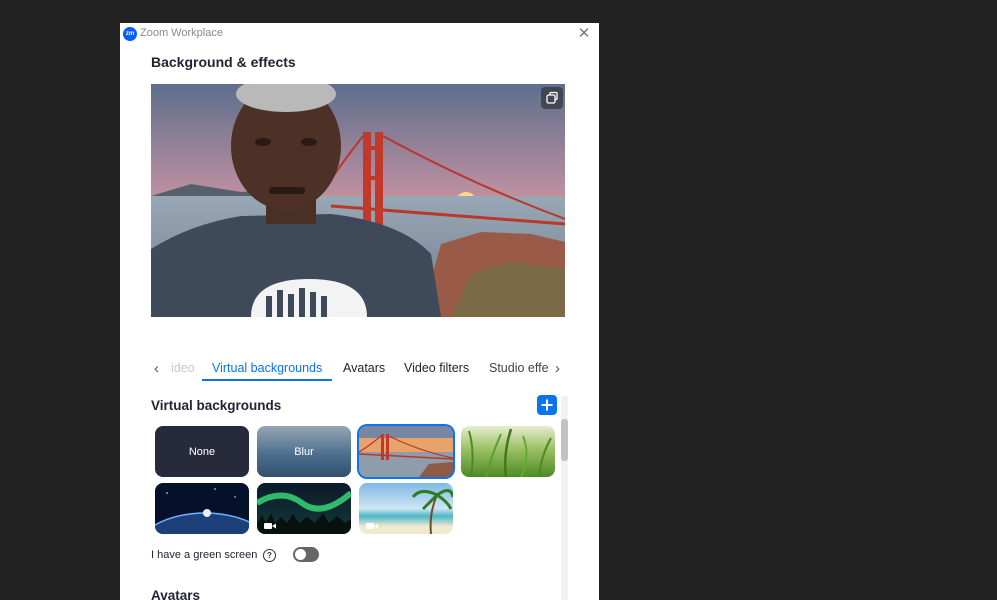 This screenshot has width=997, height=600. I want to click on tab-scroll-left-button: ‹, so click(156, 369).